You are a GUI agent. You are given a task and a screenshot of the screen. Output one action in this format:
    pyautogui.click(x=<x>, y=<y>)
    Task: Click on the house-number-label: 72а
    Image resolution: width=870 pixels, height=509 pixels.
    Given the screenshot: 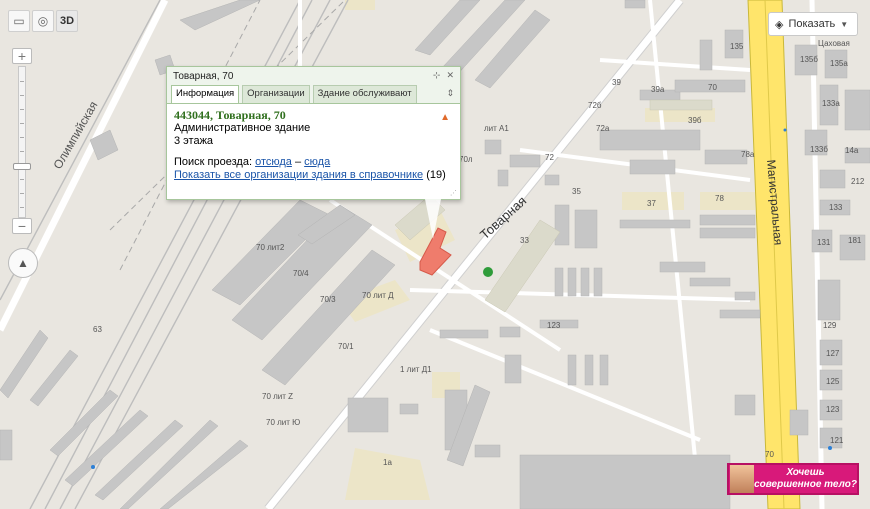 What is the action you would take?
    pyautogui.click(x=603, y=128)
    